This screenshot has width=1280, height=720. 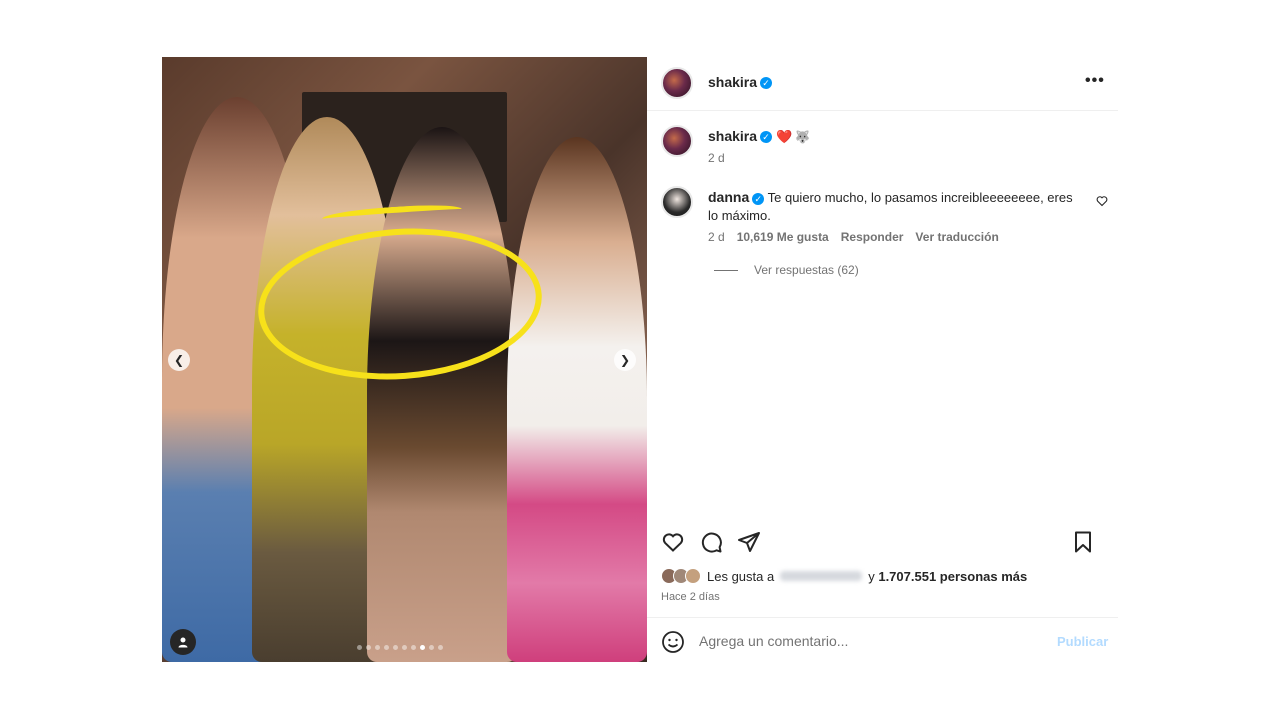 I want to click on likes-summary: Les gusta a y 1.707.551 personas más, so click(x=844, y=576).